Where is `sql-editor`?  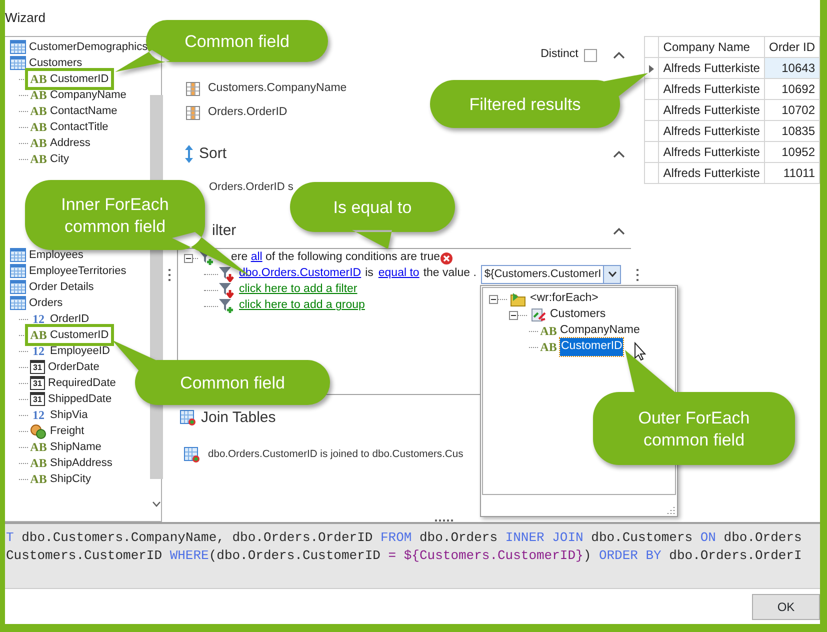 sql-editor is located at coordinates (412, 555).